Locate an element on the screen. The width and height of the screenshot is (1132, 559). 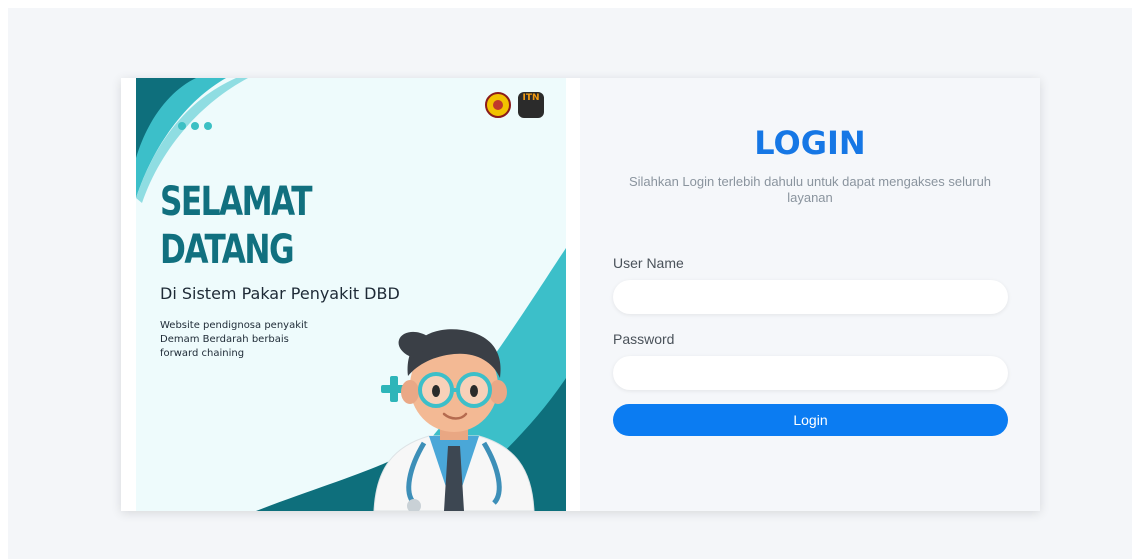
logos: ITN is located at coordinates (514, 105).